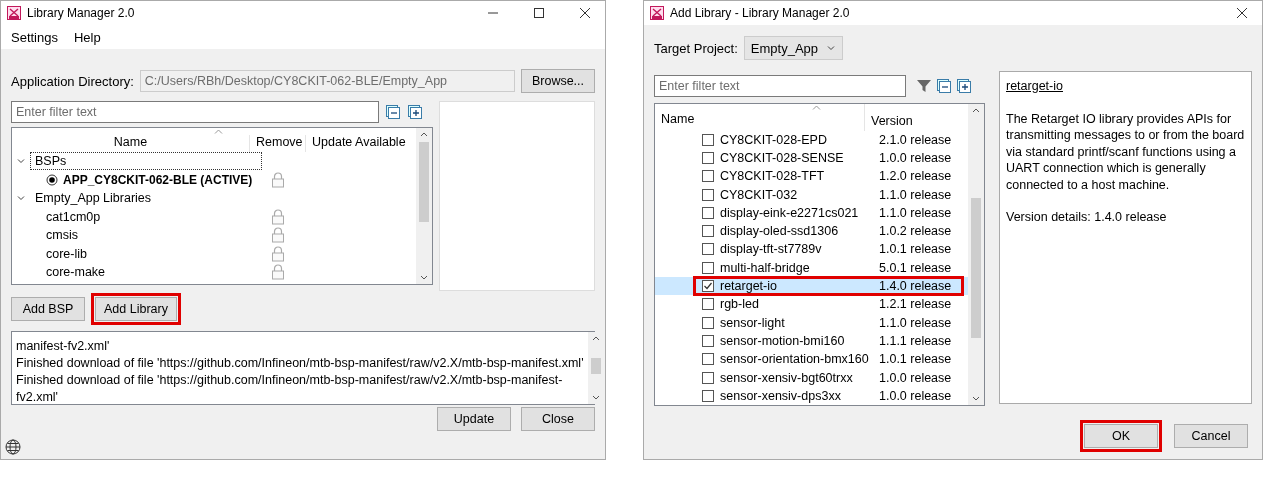 This screenshot has height=492, width=1282. What do you see at coordinates (66, 253) in the screenshot?
I see `tree-item: core-lib` at bounding box center [66, 253].